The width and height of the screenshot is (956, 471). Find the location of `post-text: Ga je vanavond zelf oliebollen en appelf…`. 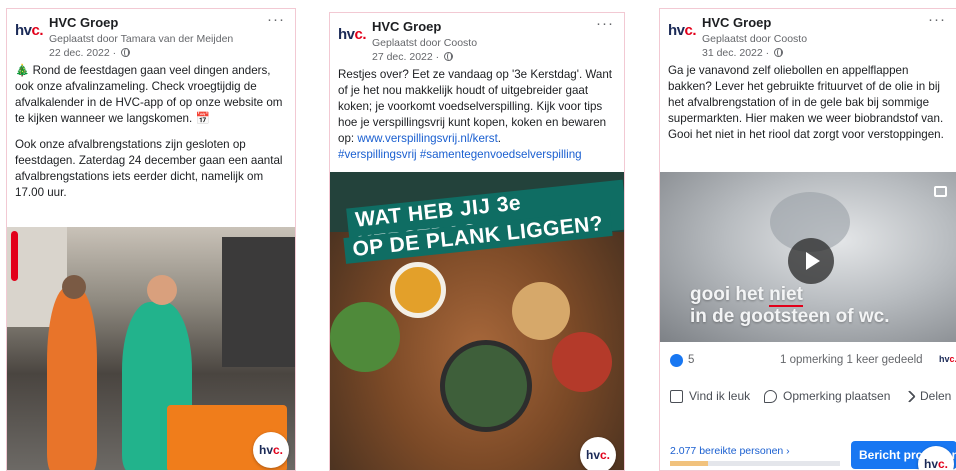

post-text: Ga je vanavond zelf oliebollen en appelf… is located at coordinates (806, 102).